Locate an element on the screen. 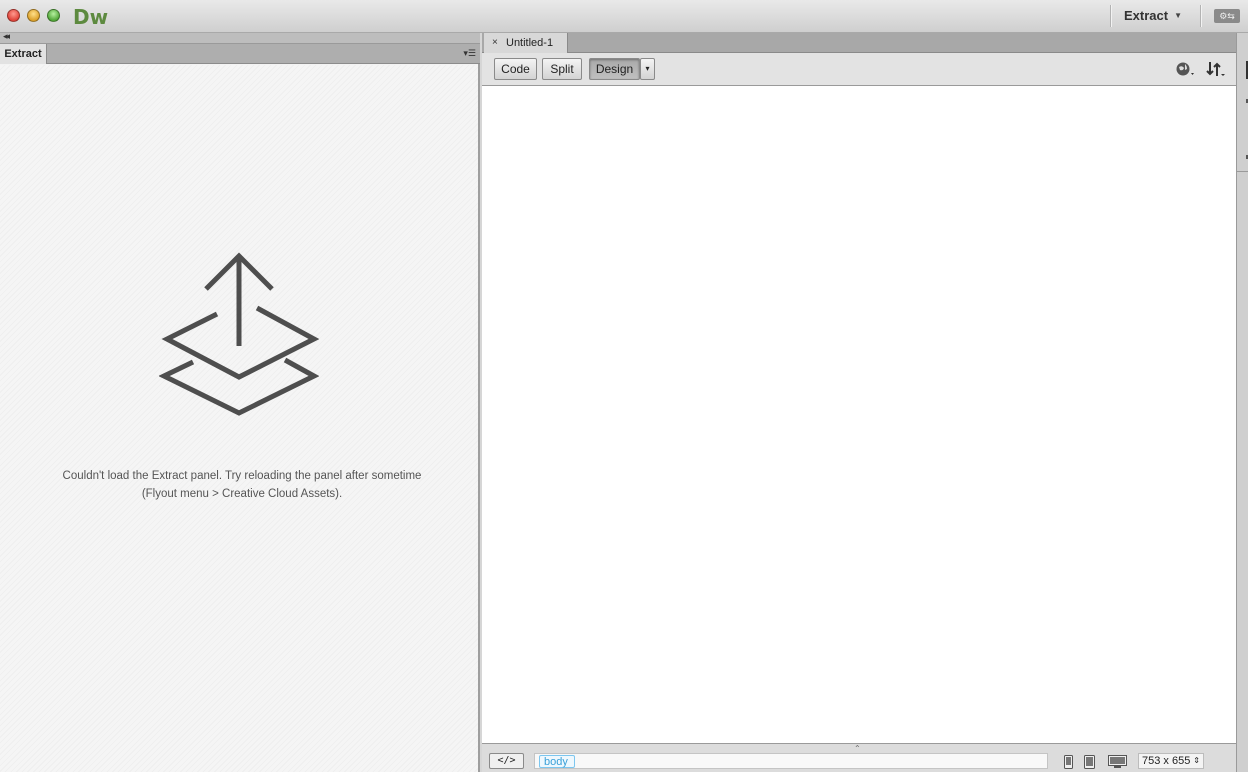 The height and width of the screenshot is (772, 1248). desktop-size-icon is located at coordinates (1117, 762).